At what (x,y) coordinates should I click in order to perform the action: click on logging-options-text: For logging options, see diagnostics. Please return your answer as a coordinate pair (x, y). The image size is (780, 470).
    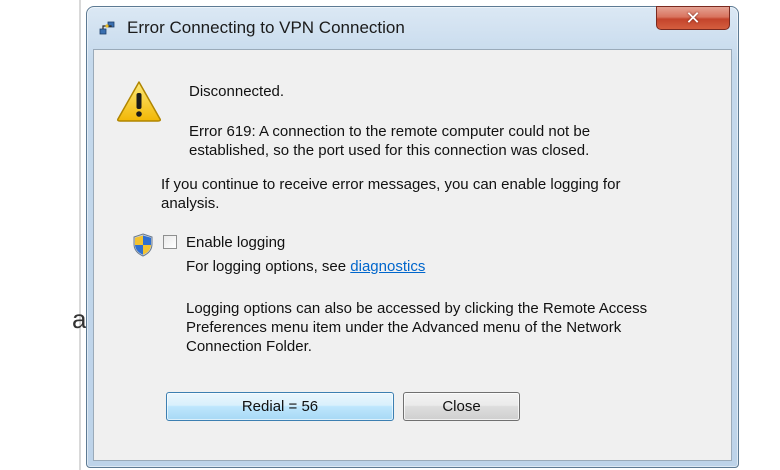
    Looking at the image, I should click on (305, 266).